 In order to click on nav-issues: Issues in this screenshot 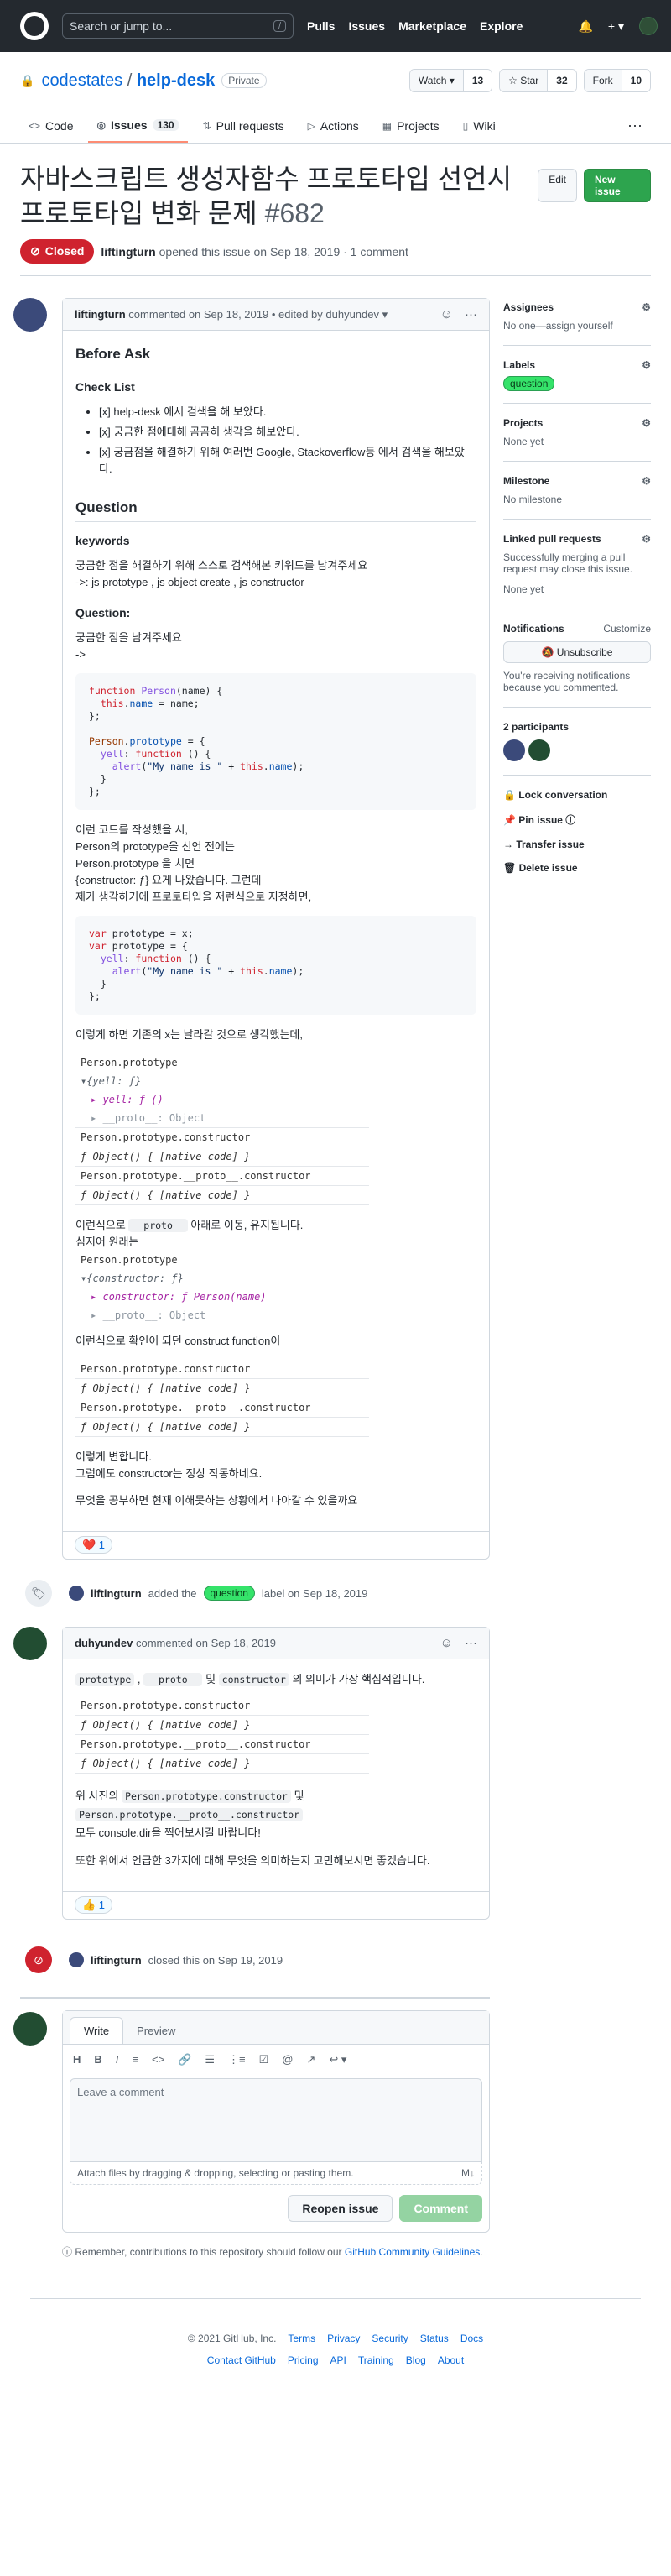, I will do `click(366, 26)`.